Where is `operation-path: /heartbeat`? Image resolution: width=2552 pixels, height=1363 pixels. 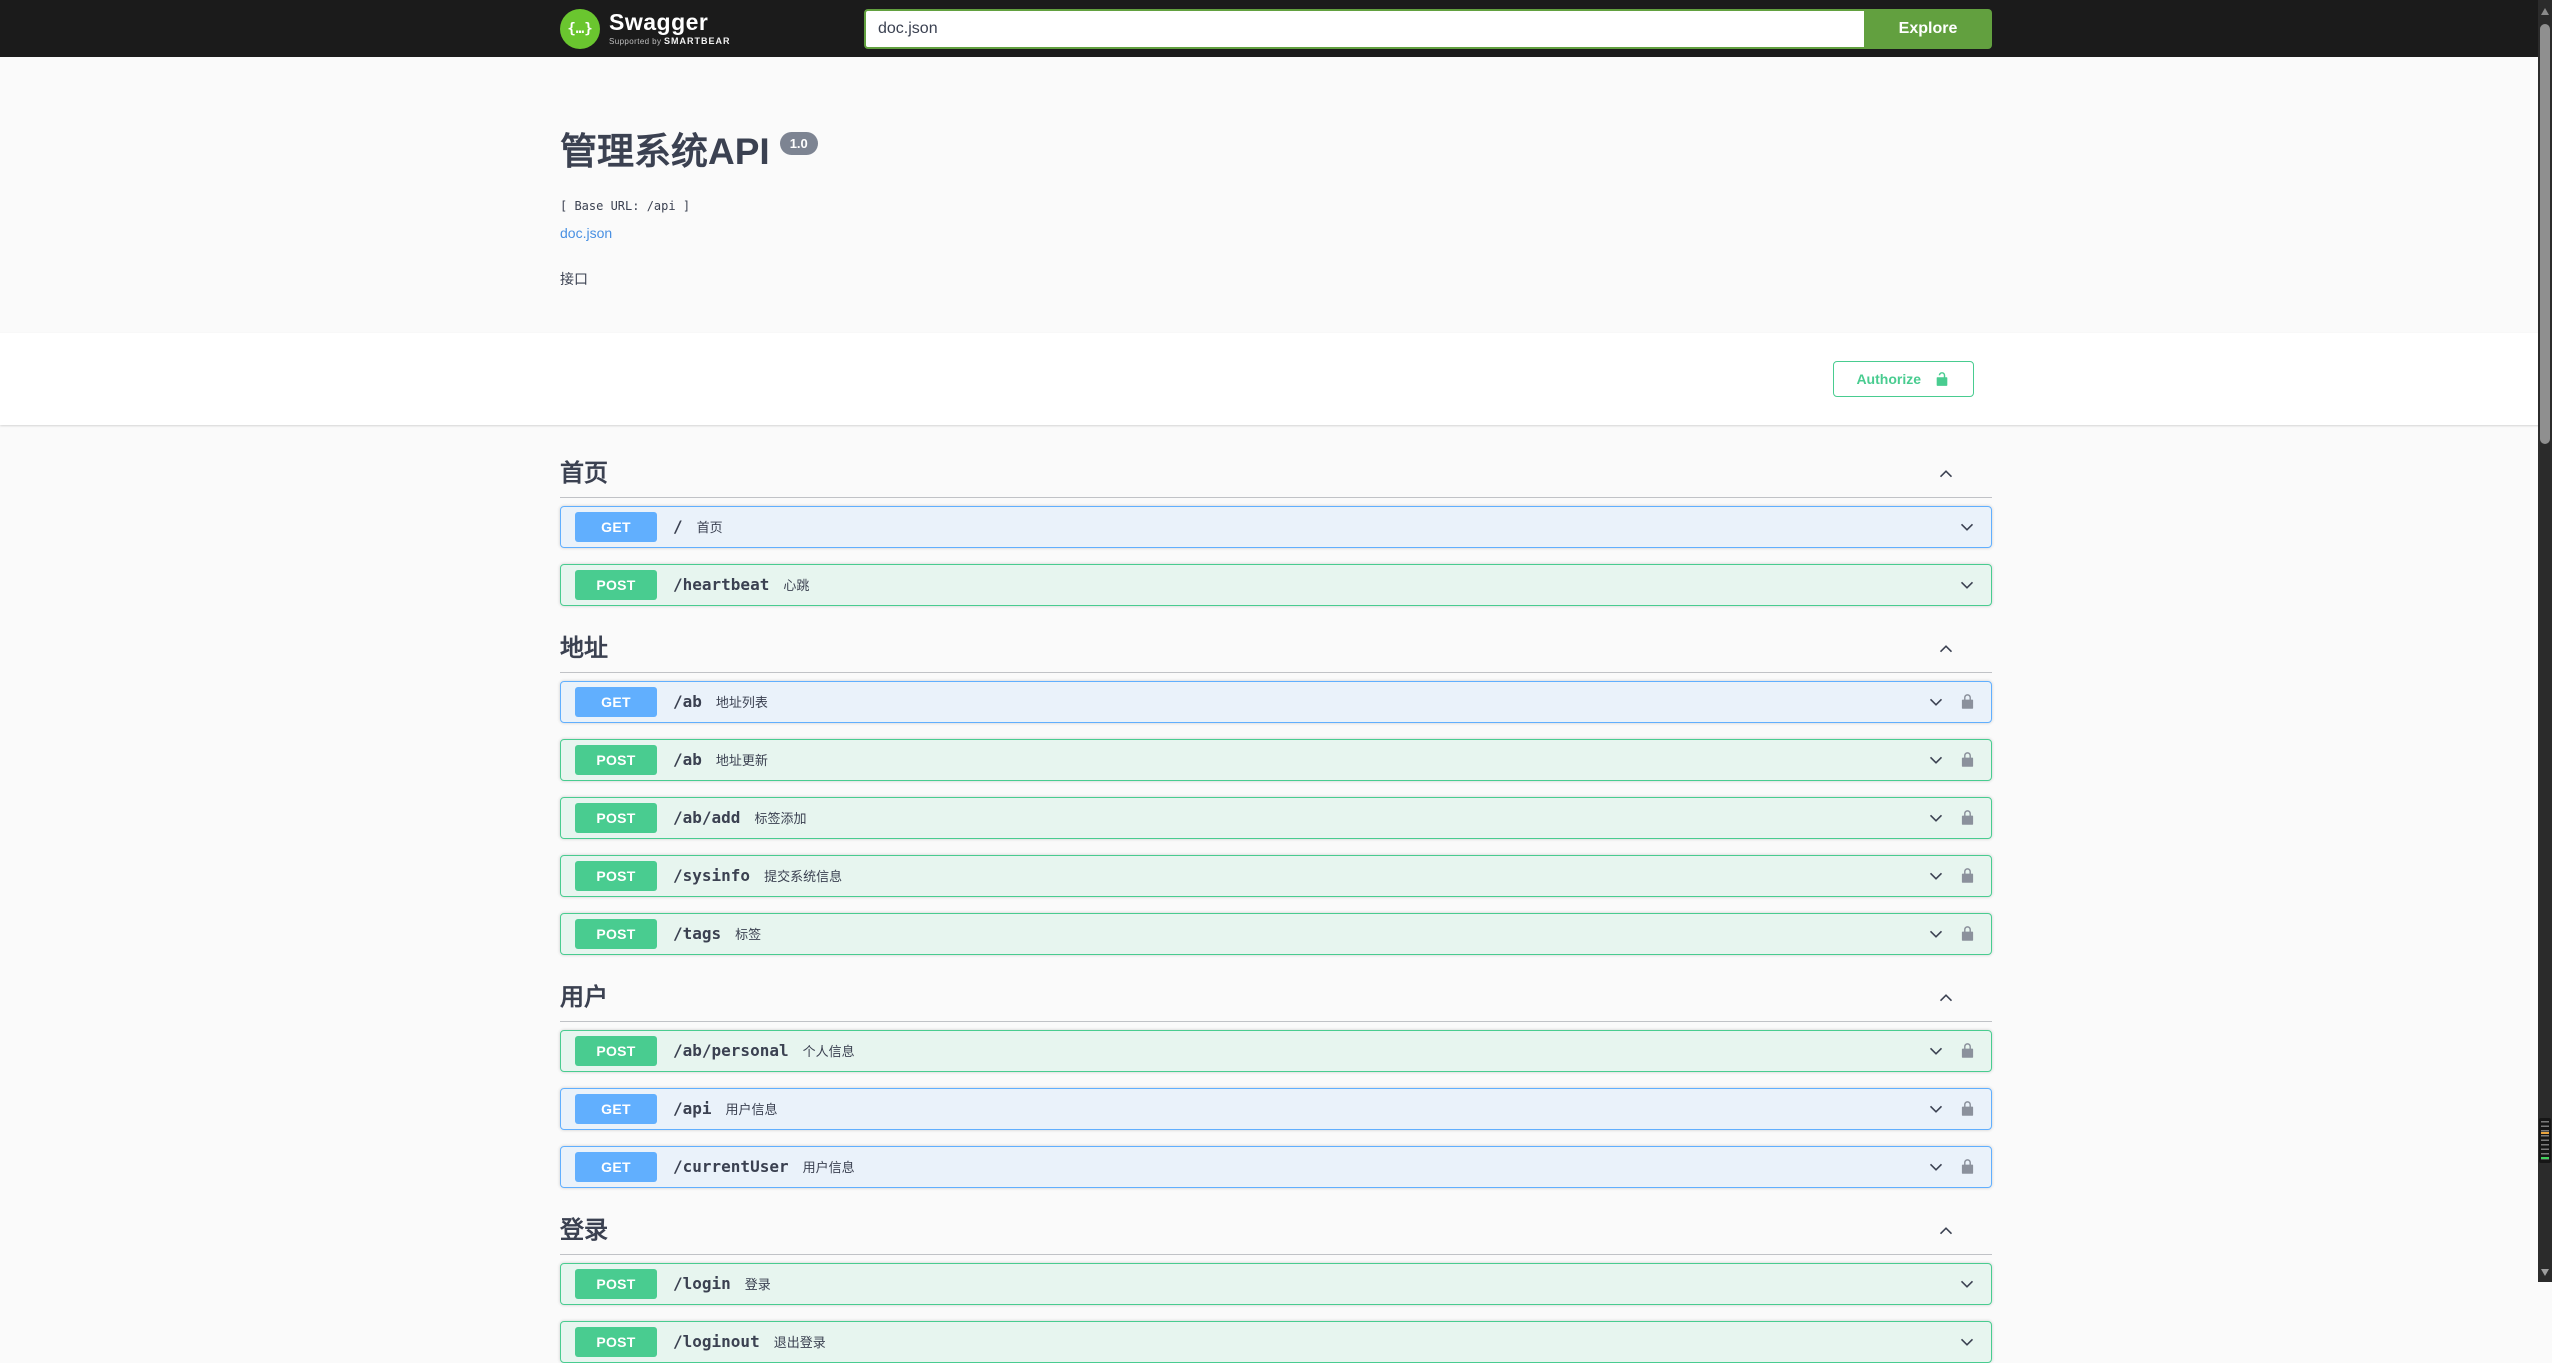 operation-path: /heartbeat is located at coordinates (721, 585).